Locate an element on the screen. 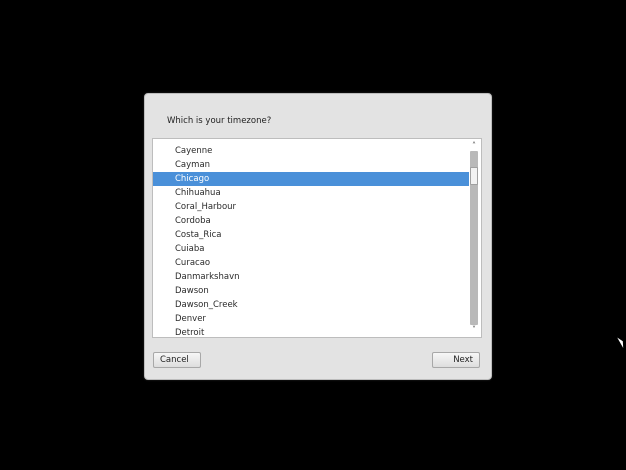 The image size is (626, 470). timezone-item: Coral_Harbour is located at coordinates (311, 207).